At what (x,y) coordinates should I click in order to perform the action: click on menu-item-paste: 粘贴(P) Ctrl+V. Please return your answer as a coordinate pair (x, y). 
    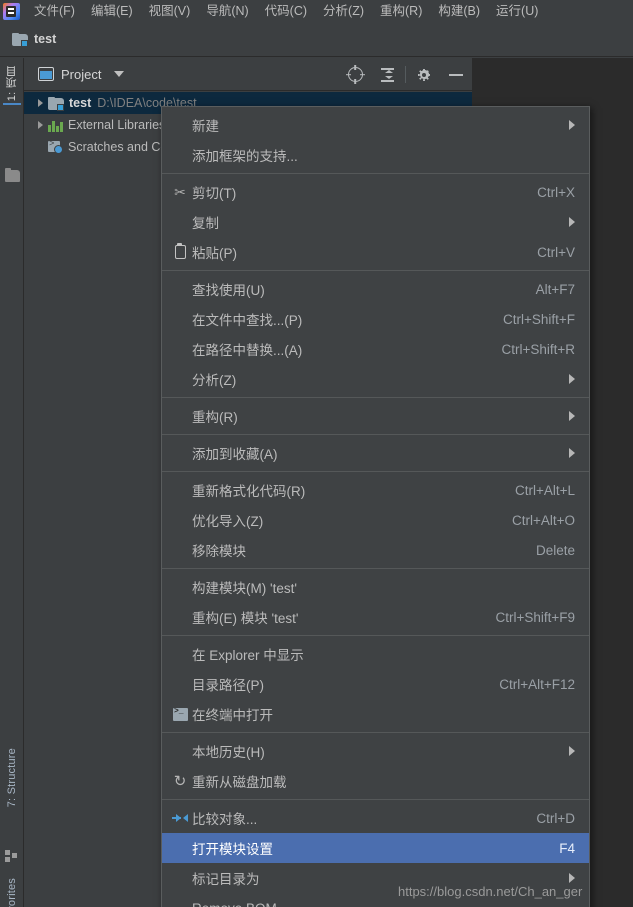
    Looking at the image, I should click on (375, 252).